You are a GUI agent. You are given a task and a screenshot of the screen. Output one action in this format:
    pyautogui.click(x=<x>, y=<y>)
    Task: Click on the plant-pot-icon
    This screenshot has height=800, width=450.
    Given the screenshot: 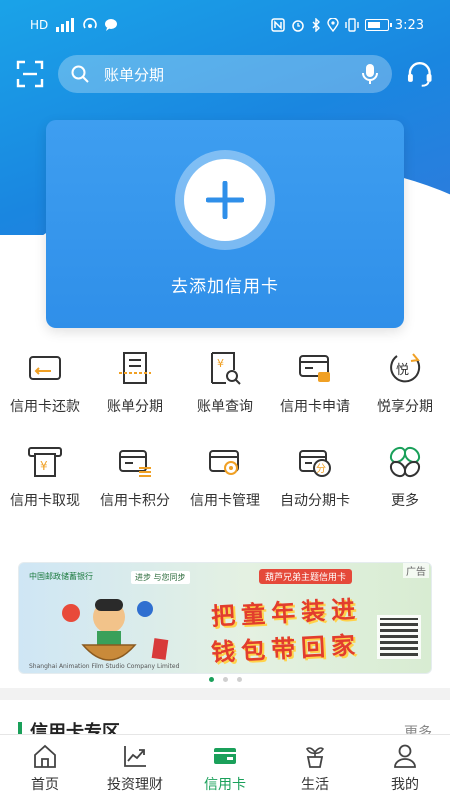 What is the action you would take?
    pyautogui.click(x=315, y=757)
    